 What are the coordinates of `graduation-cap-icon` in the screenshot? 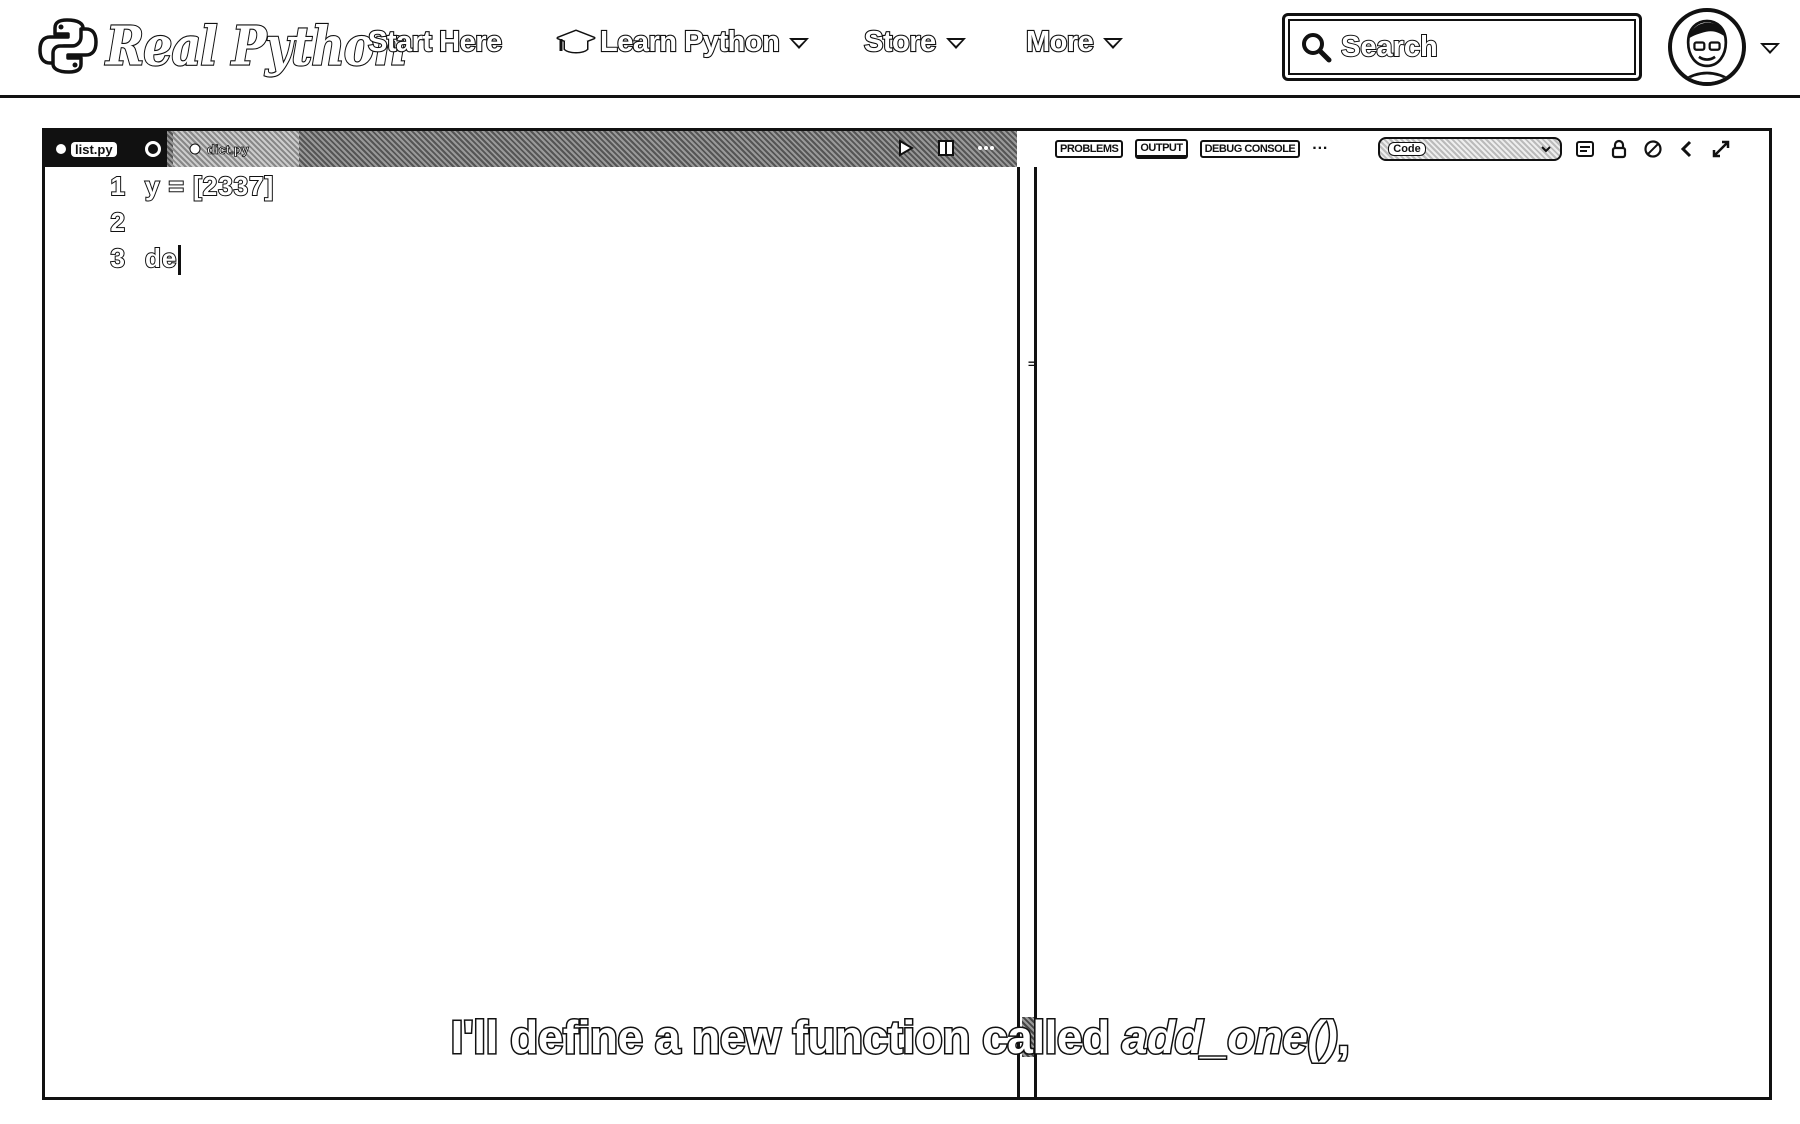 It's located at (576, 41).